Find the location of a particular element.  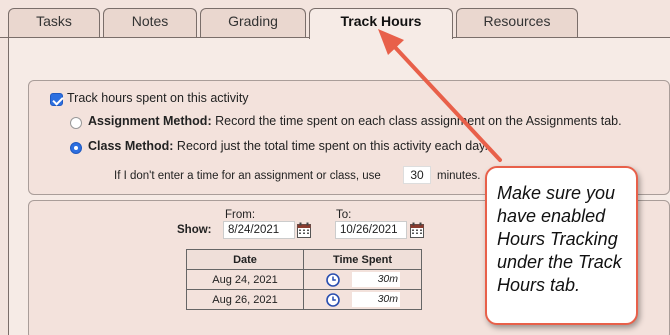

table-row: Aug 26, 2021 30m is located at coordinates (304, 299).